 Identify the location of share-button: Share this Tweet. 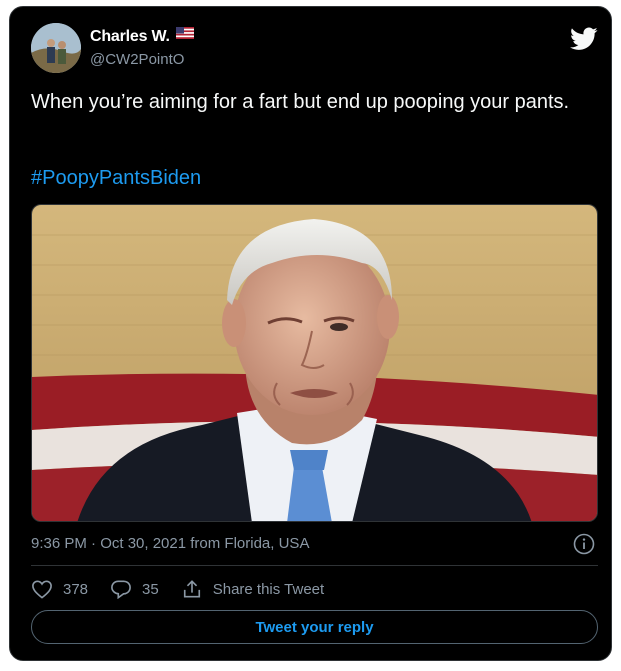
(252, 589).